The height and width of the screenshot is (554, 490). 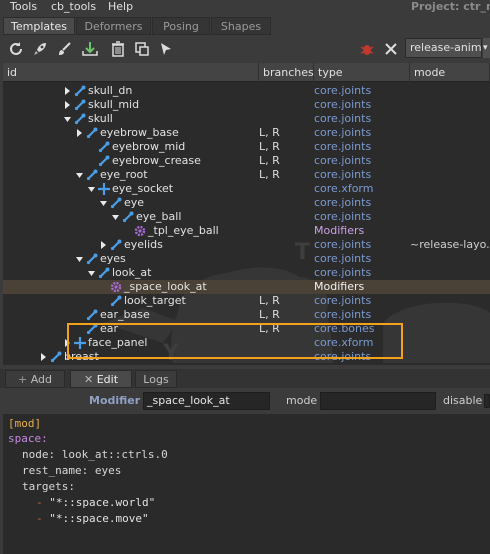 I want to click on tree-row: eyebrow_mid L, R core.joints, so click(x=246, y=147).